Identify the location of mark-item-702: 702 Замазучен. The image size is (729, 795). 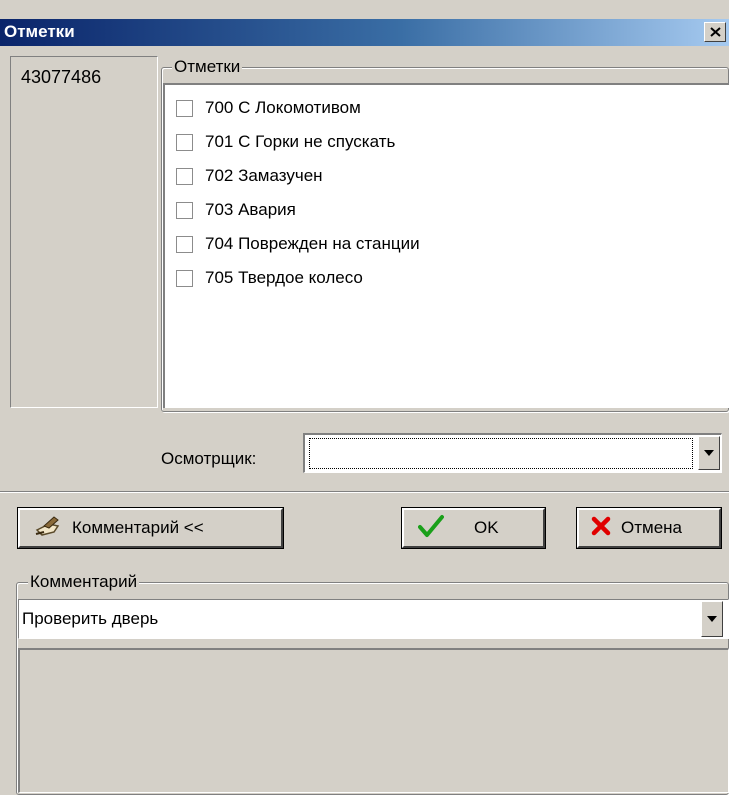
(249, 176).